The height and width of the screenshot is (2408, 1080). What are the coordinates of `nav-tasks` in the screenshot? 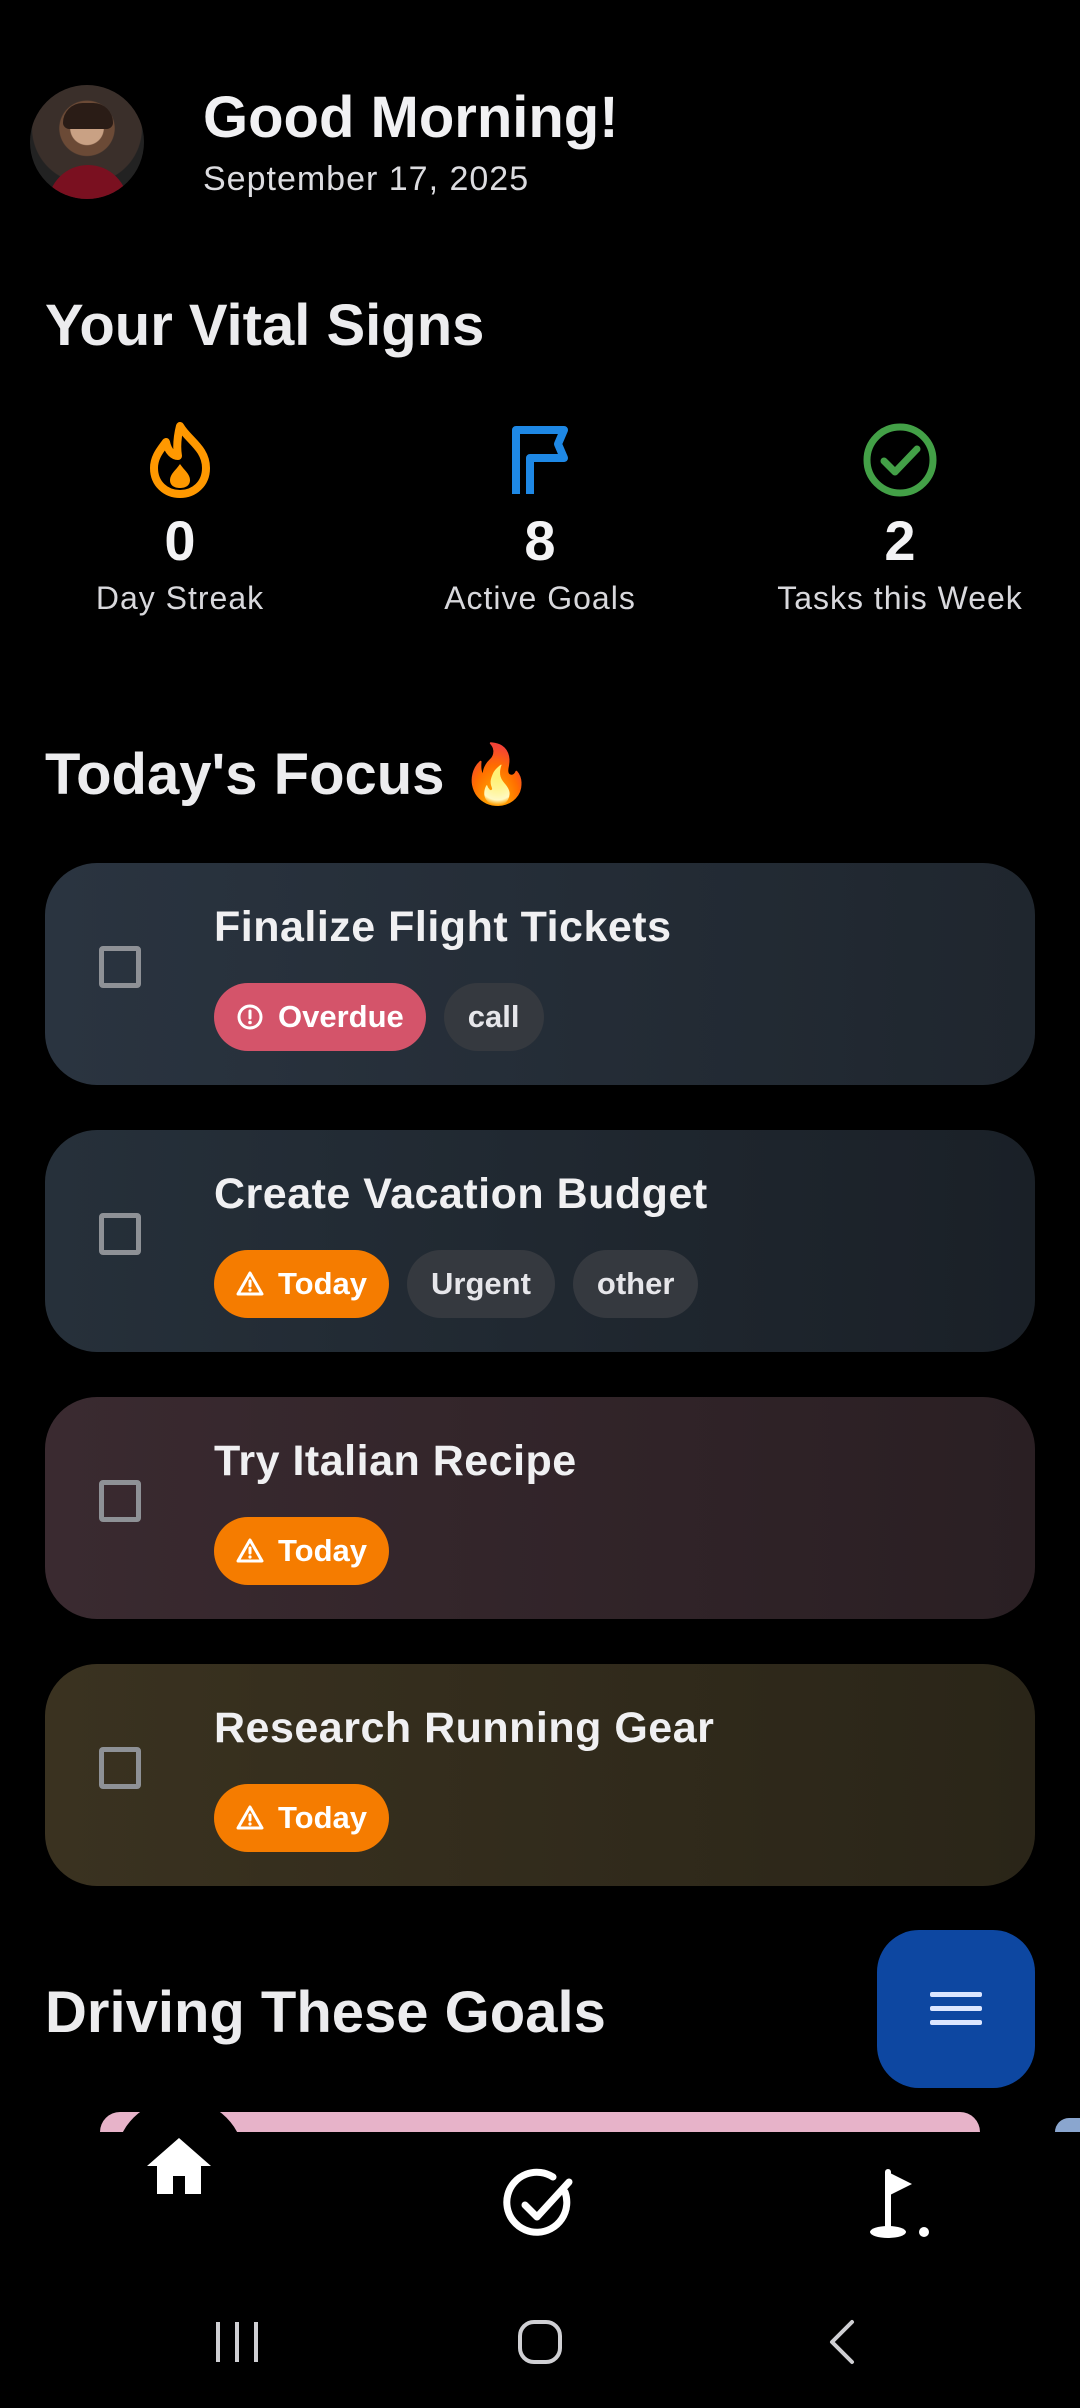 It's located at (540, 2207).